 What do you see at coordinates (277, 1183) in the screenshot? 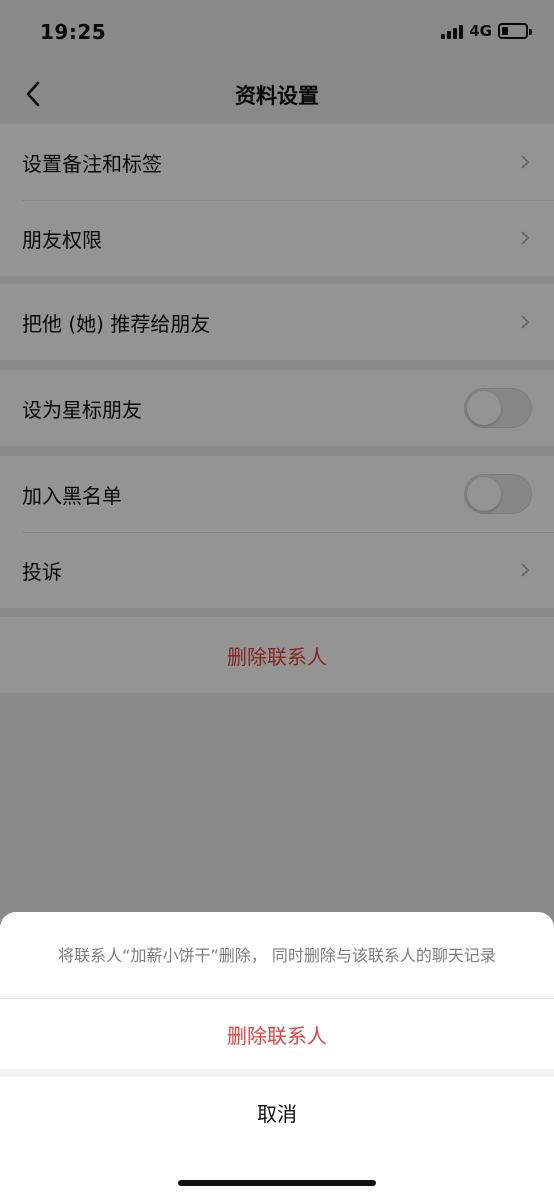
I see `home-indicator` at bounding box center [277, 1183].